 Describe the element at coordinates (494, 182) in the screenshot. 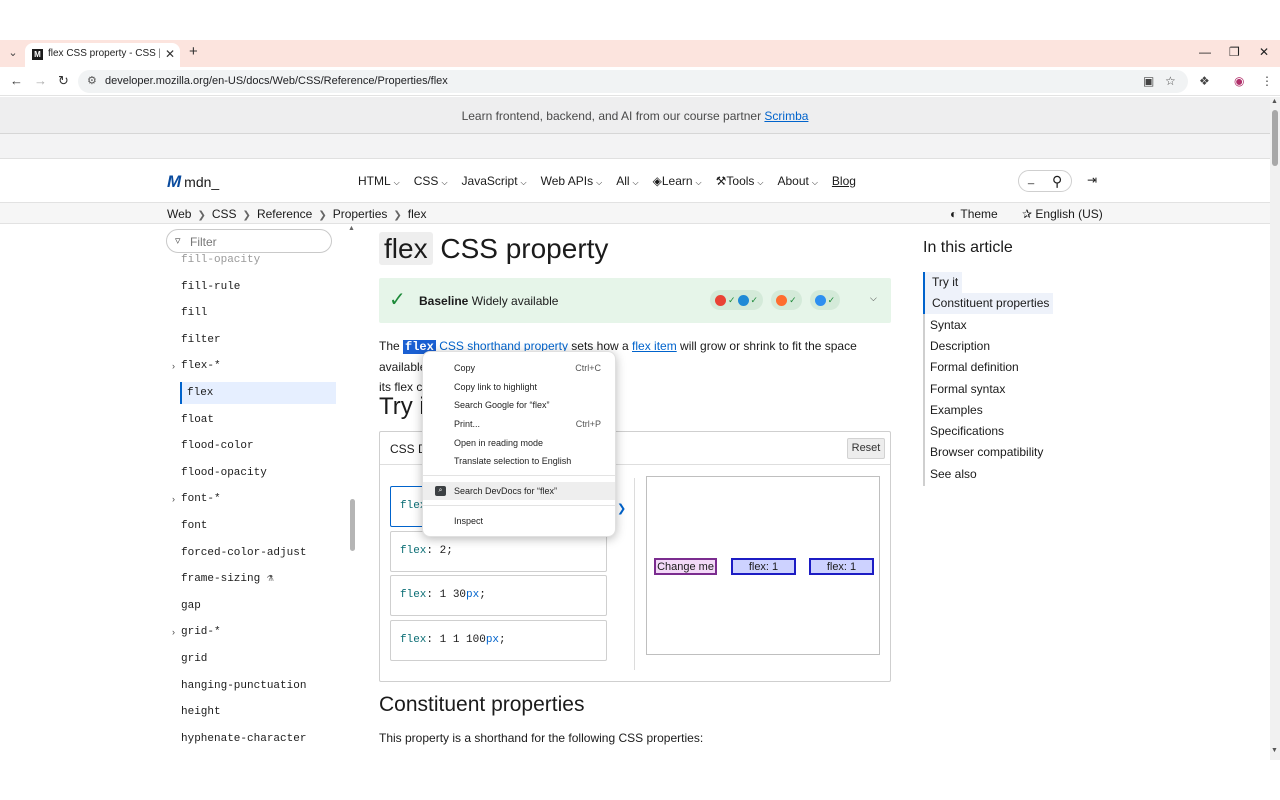

I see `nav-javascript: JavaScript ⌵` at that location.